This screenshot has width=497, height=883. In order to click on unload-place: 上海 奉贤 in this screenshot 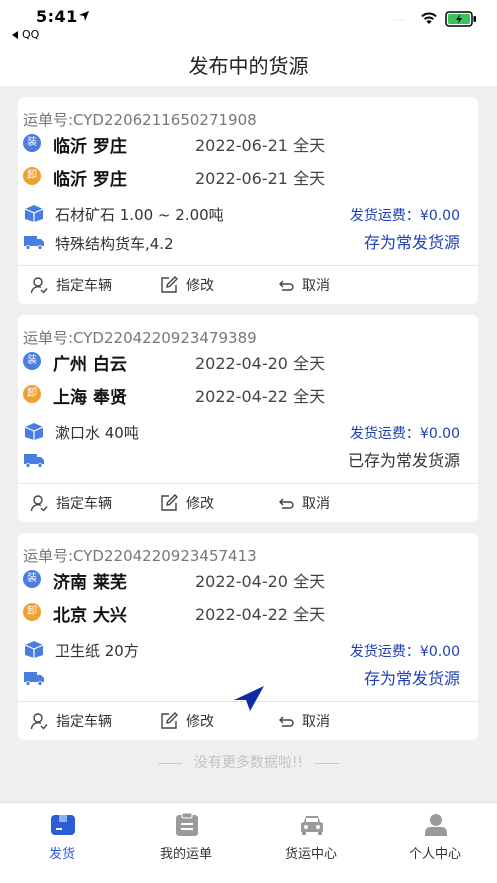, I will do `click(90, 398)`.